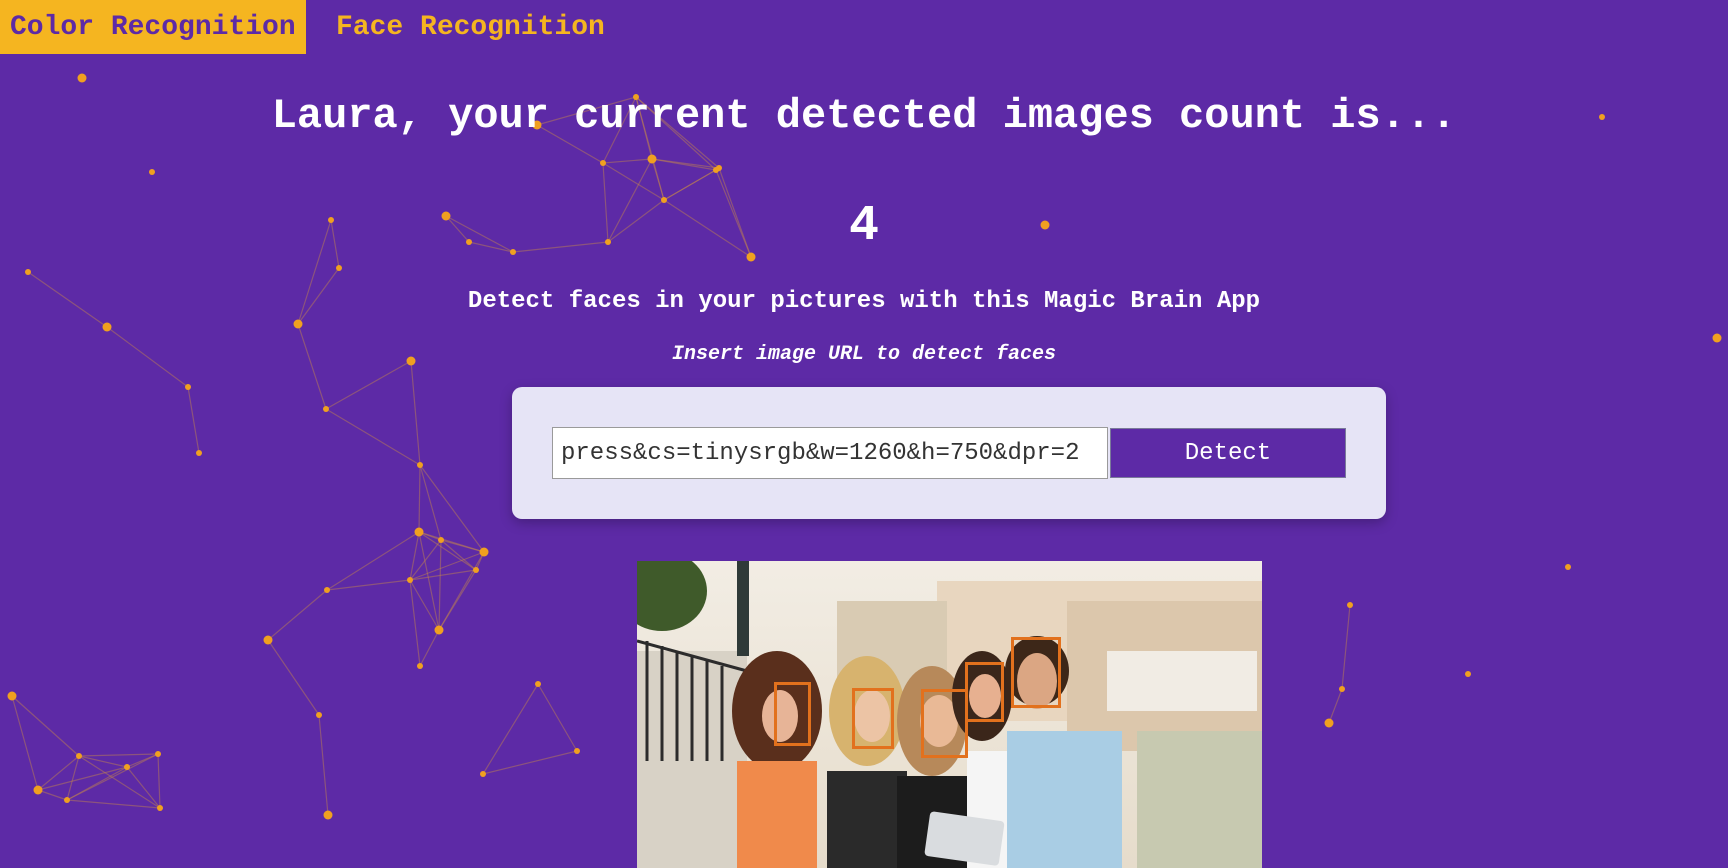 This screenshot has height=868, width=1728. I want to click on detect-button: Detect, so click(1228, 453).